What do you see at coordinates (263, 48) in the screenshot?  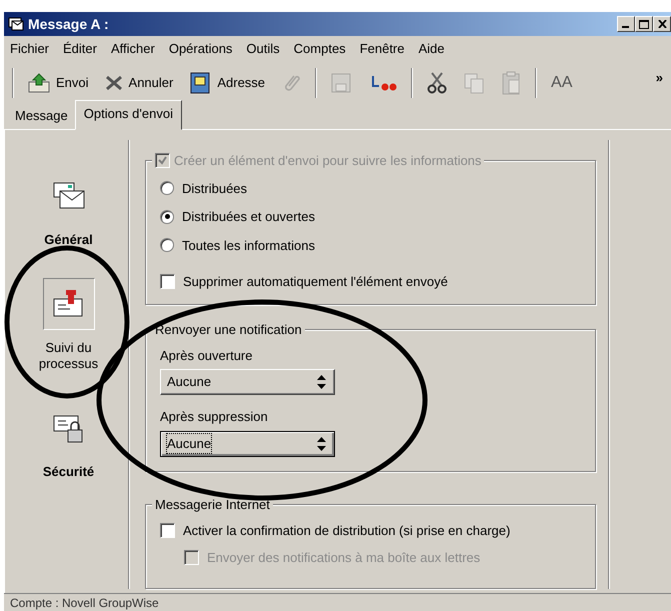 I see `menu-item: Outils` at bounding box center [263, 48].